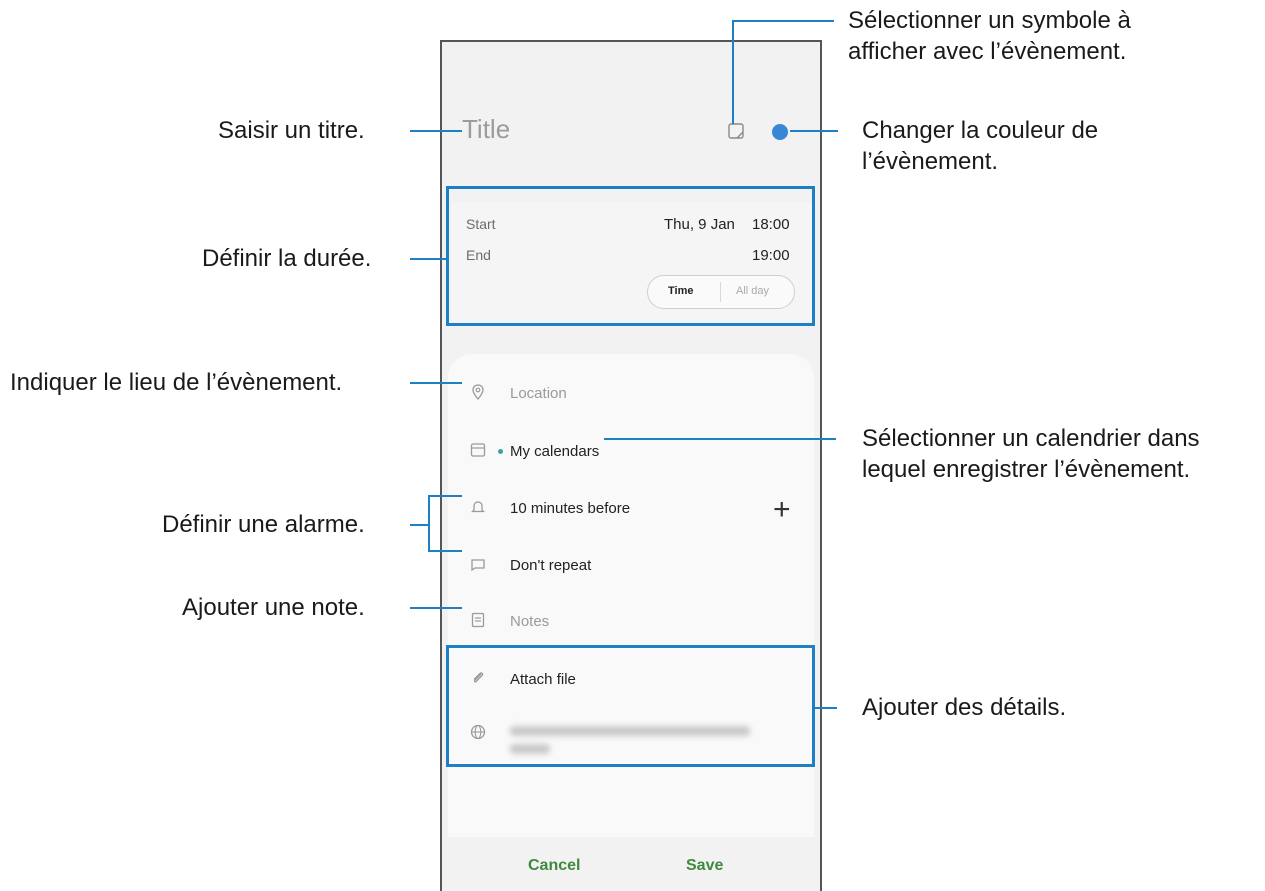  I want to click on start-label: Start, so click(481, 224).